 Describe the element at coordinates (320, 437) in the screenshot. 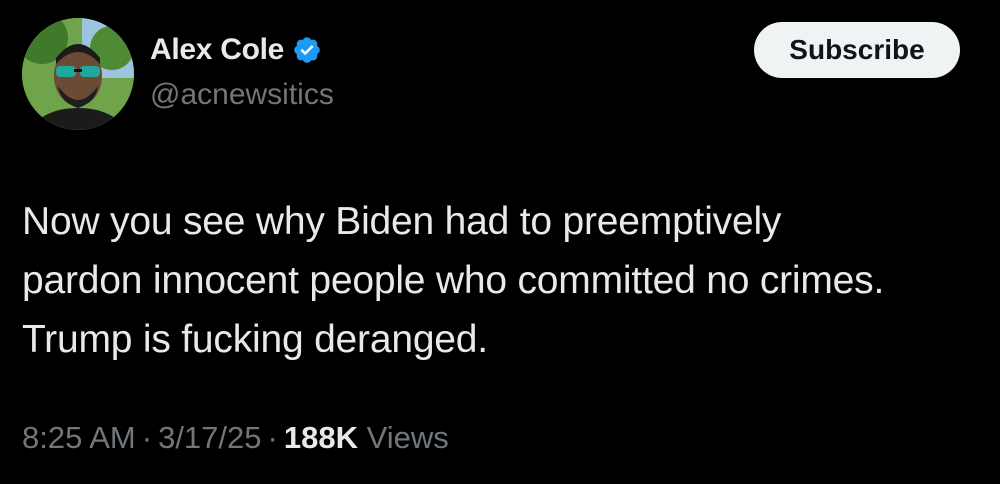

I see `views-count: 188K` at that location.